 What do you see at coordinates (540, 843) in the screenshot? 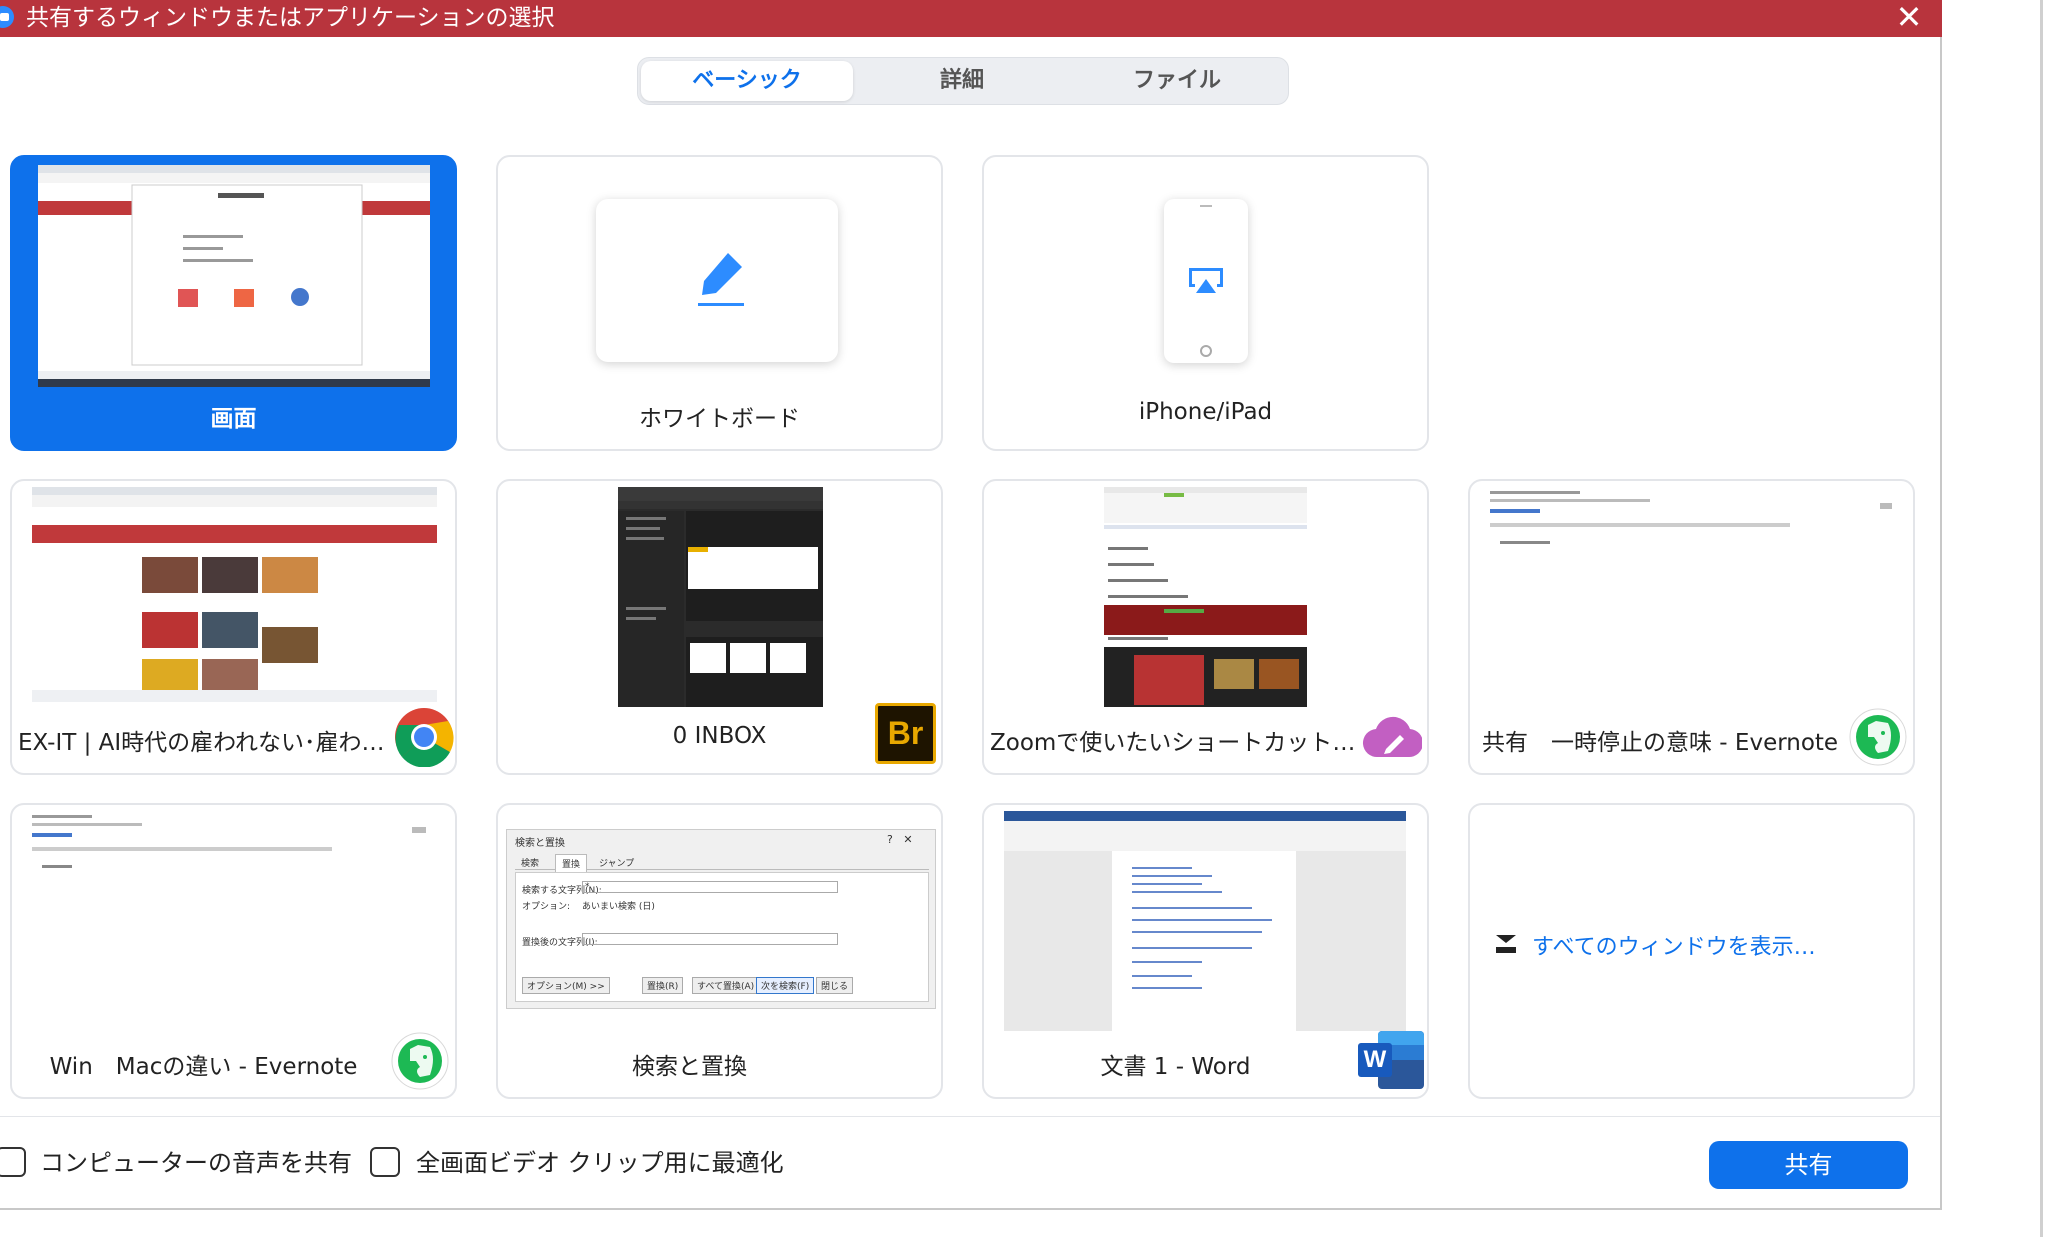
I see `dialog-title: 検索と置換` at bounding box center [540, 843].